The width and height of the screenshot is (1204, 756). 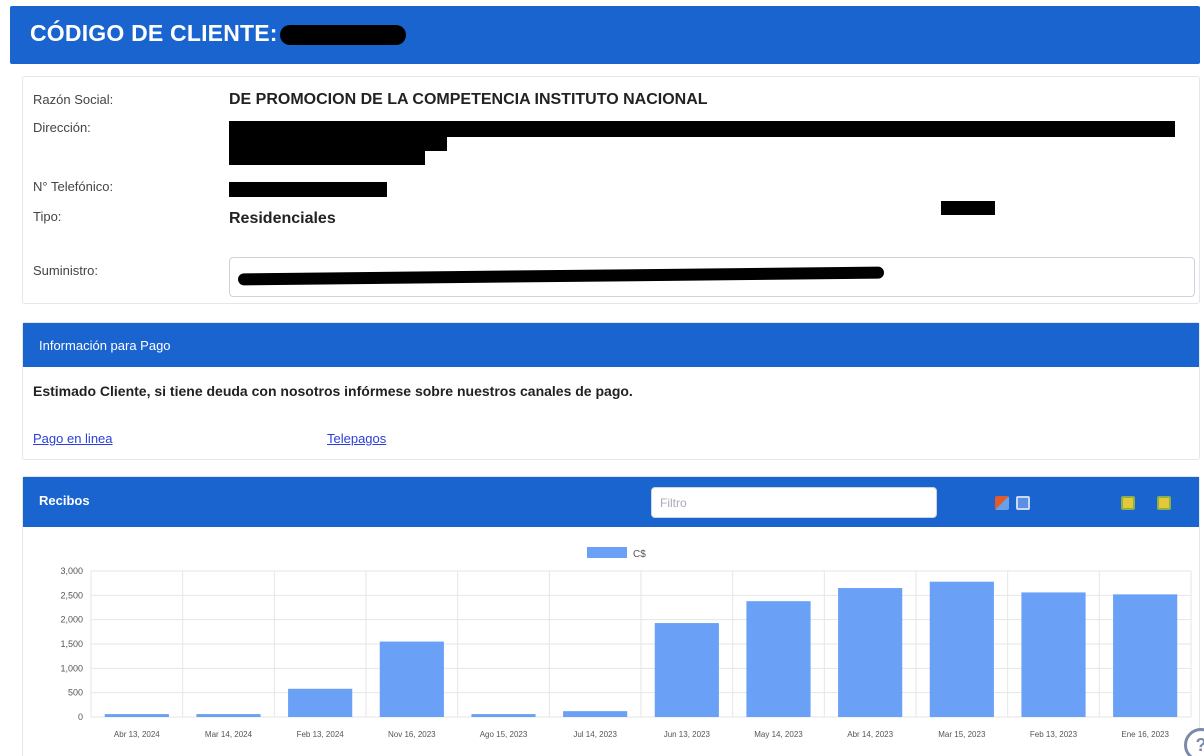 I want to click on client-code-header: CÓDIGO DE CLIENTE:, so click(x=605, y=35).